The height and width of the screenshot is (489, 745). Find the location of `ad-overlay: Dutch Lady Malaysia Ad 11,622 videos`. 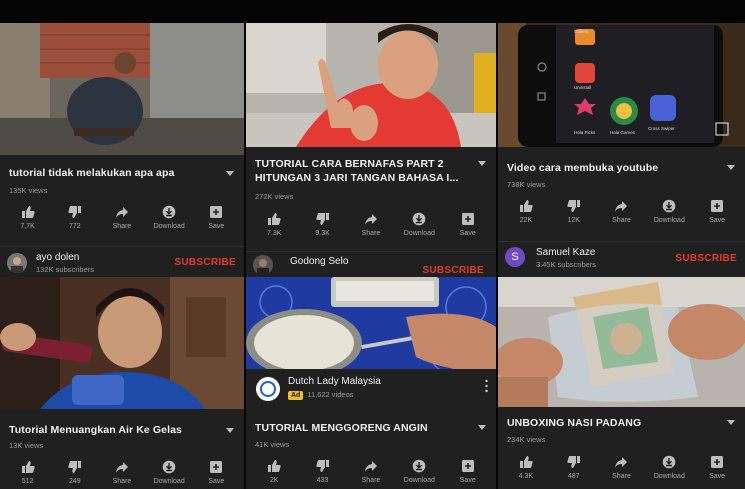

ad-overlay: Dutch Lady Malaysia Ad 11,622 videos is located at coordinates (371, 389).